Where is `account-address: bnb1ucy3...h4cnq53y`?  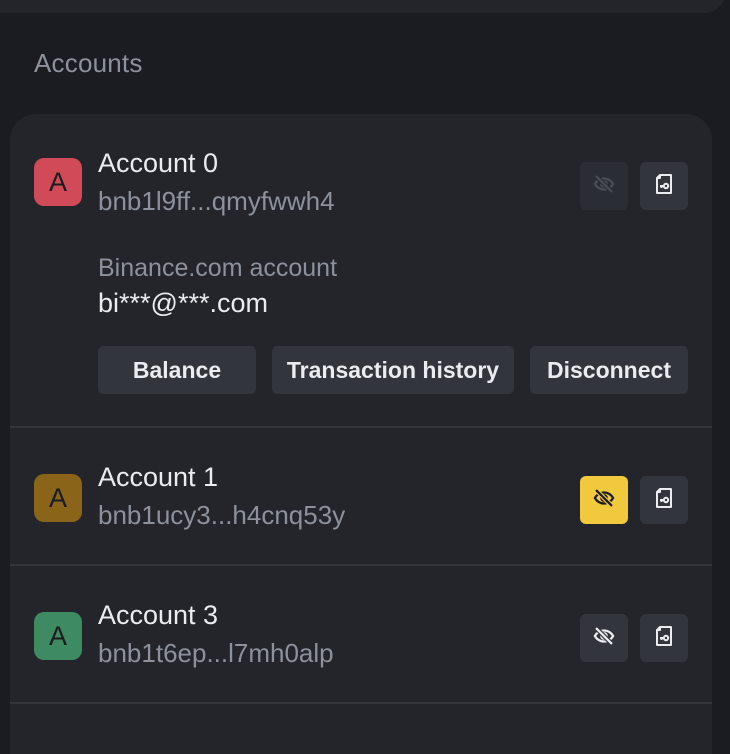
account-address: bnb1ucy3...h4cnq53y is located at coordinates (222, 515).